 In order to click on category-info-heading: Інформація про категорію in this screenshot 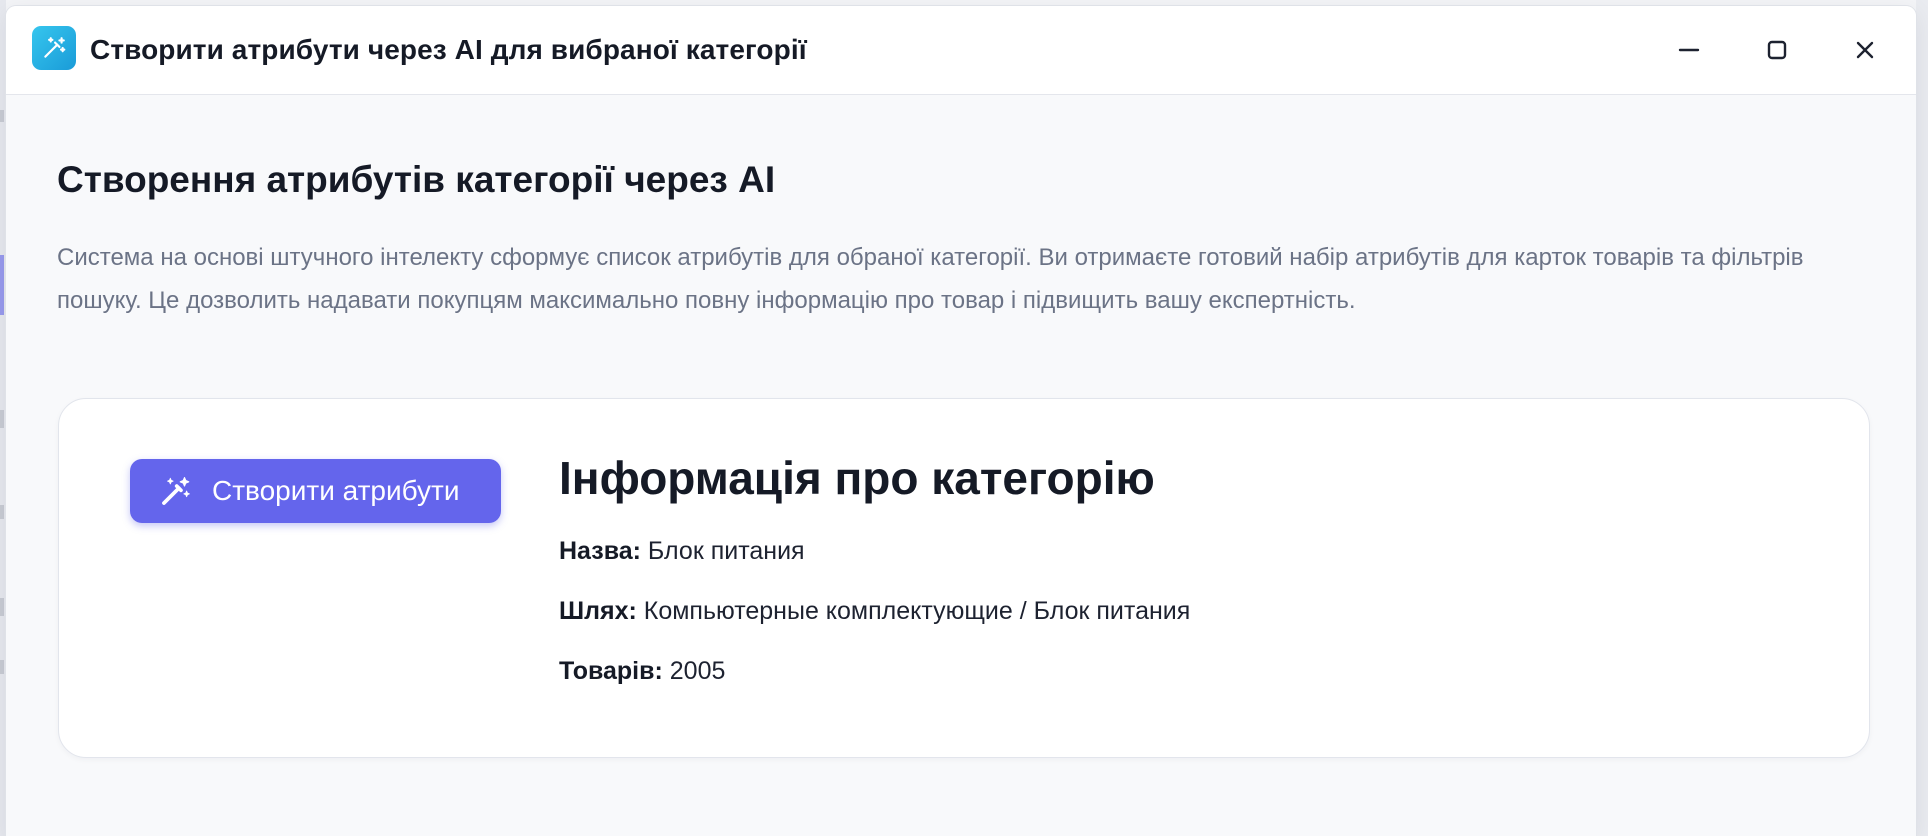, I will do `click(857, 478)`.